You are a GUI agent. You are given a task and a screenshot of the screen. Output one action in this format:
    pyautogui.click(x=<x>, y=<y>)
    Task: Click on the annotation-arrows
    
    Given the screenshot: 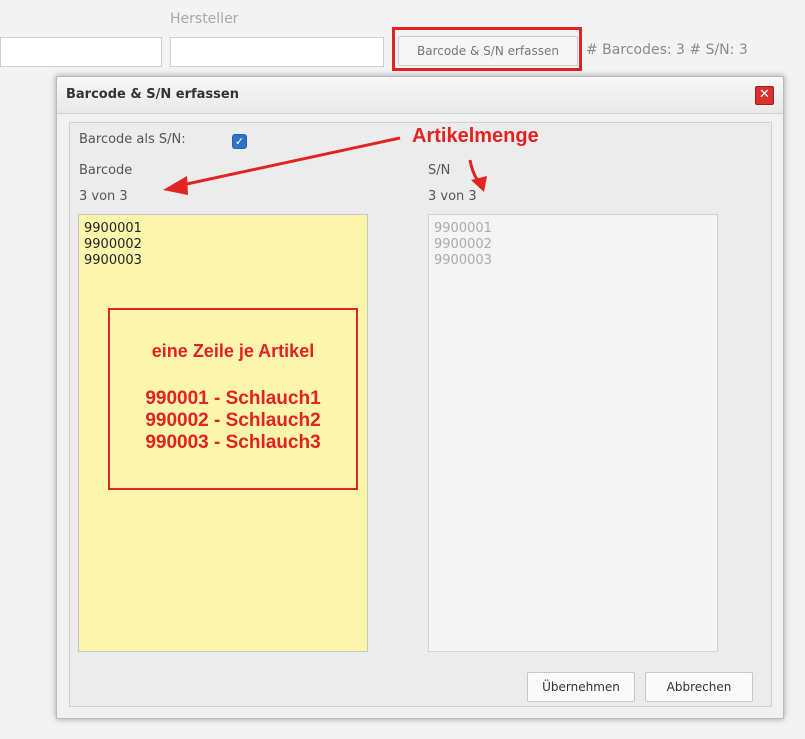 What is the action you would take?
    pyautogui.click(x=325, y=165)
    